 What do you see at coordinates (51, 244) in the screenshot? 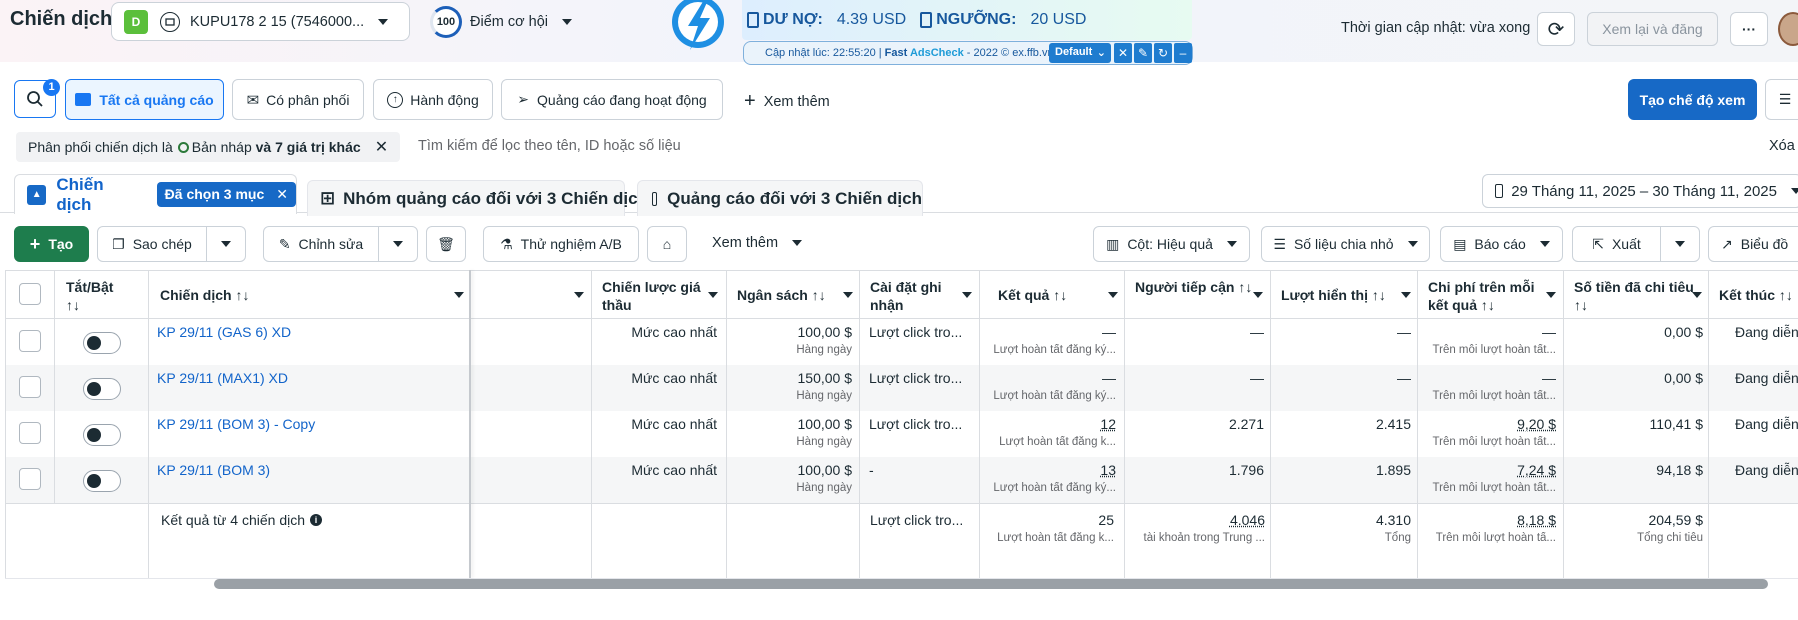
I see `create-button: + Tạo` at bounding box center [51, 244].